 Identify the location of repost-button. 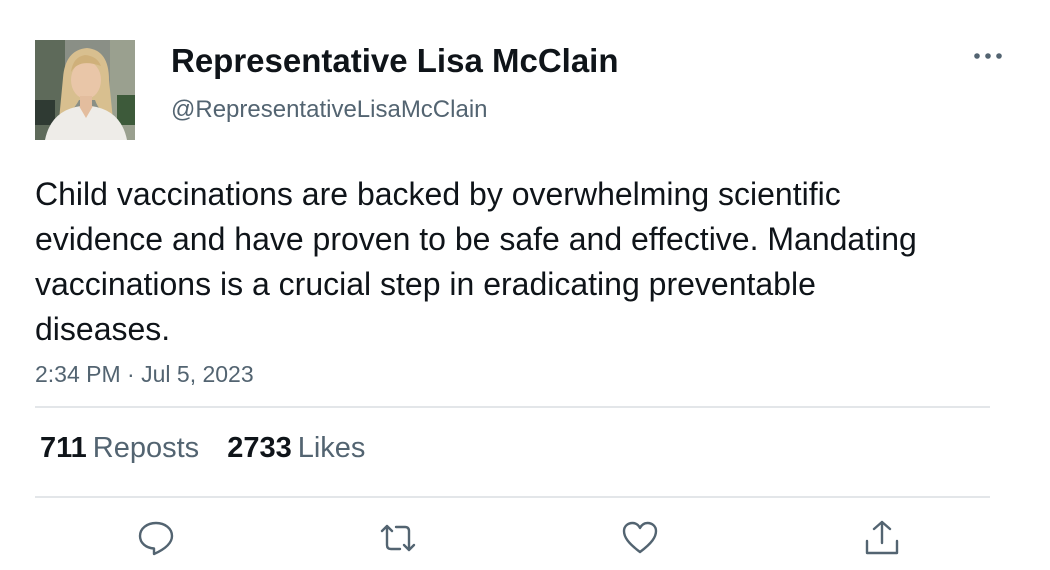
(398, 538).